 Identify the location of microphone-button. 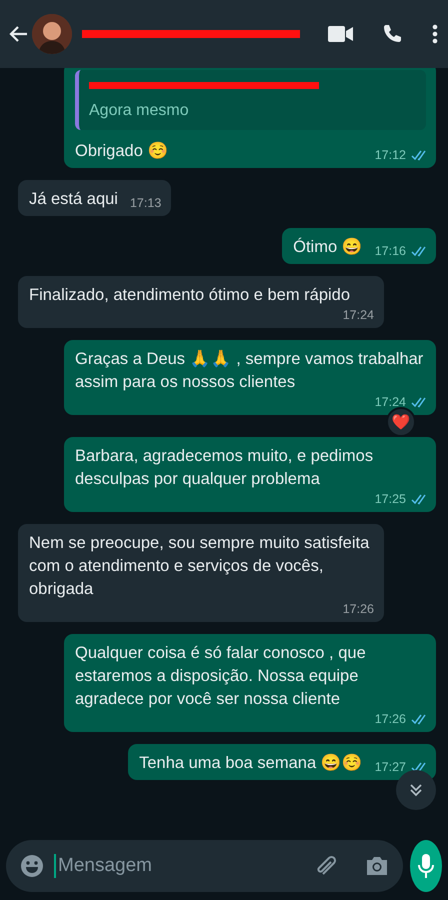
(426, 866).